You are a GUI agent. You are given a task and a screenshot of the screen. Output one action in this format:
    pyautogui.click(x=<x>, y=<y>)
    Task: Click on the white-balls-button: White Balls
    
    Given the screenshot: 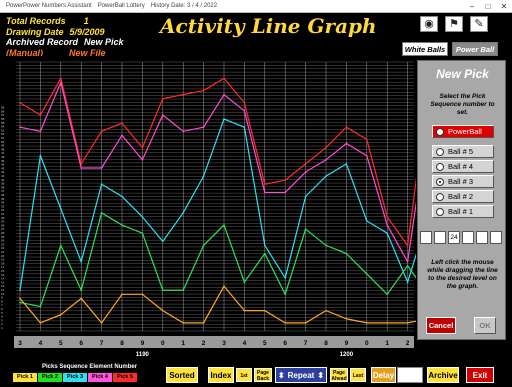 What is the action you would take?
    pyautogui.click(x=425, y=49)
    